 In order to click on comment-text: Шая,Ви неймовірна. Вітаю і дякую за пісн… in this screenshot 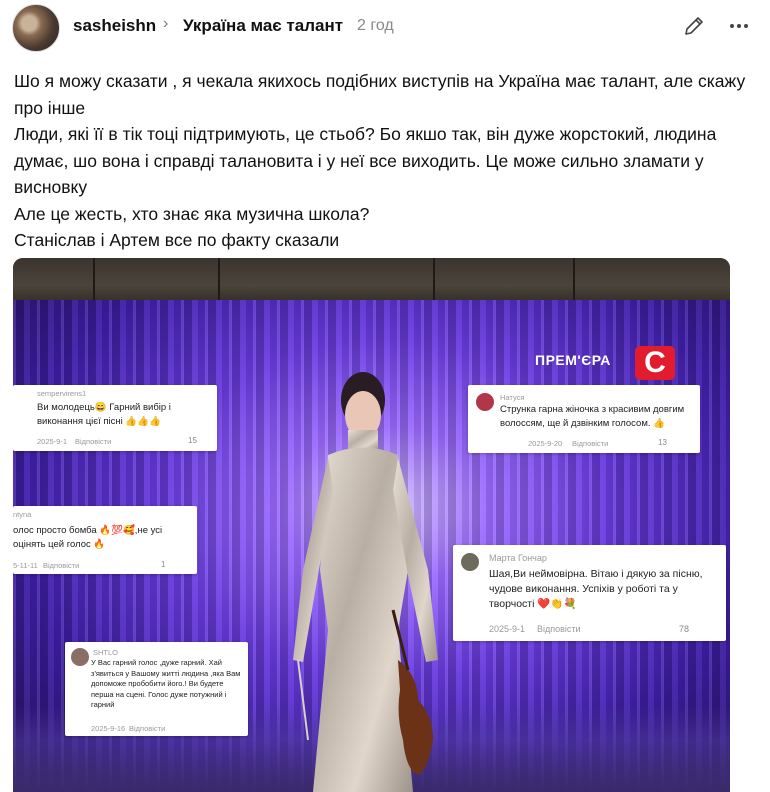, I will do `click(596, 589)`.